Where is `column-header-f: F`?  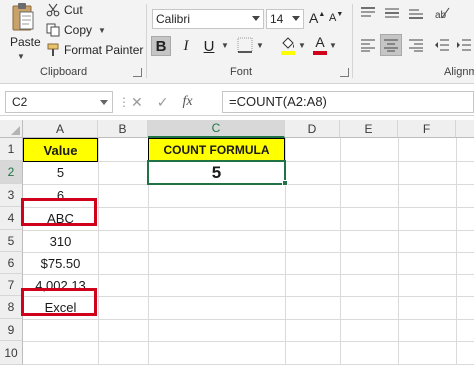 column-header-f: F is located at coordinates (427, 129).